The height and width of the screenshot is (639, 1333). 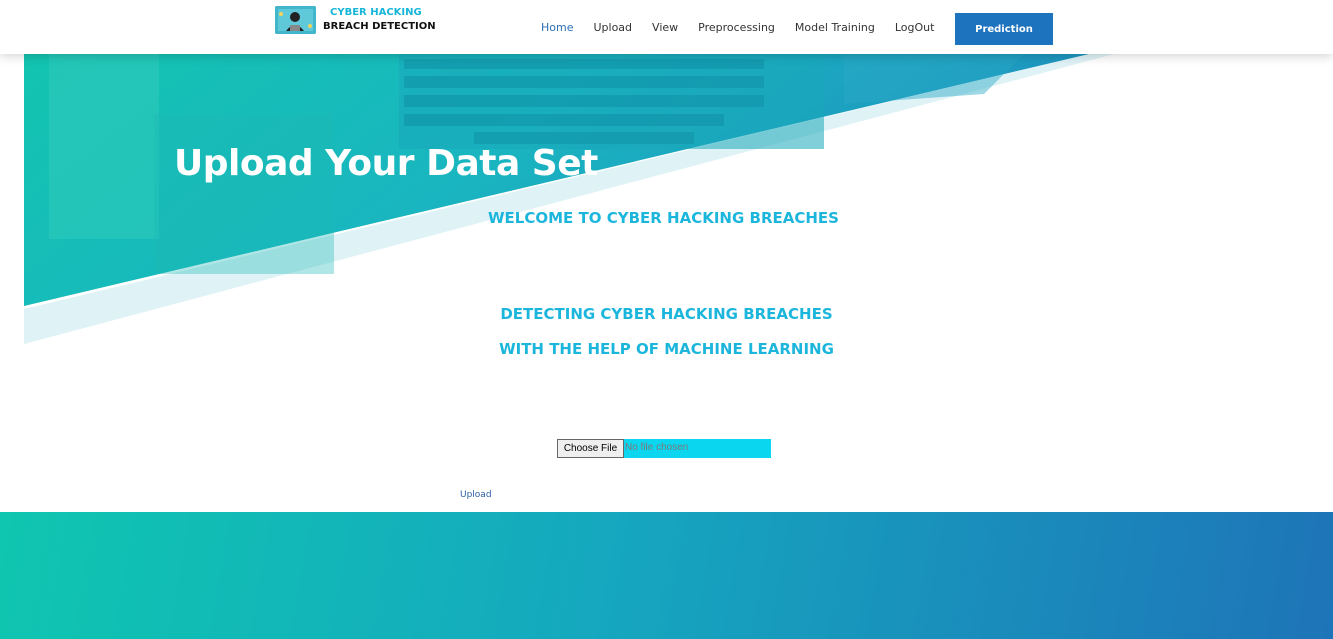 What do you see at coordinates (666, 314) in the screenshot?
I see `detect-heading-line1: DETECTING CYBER HACKING BREACHES` at bounding box center [666, 314].